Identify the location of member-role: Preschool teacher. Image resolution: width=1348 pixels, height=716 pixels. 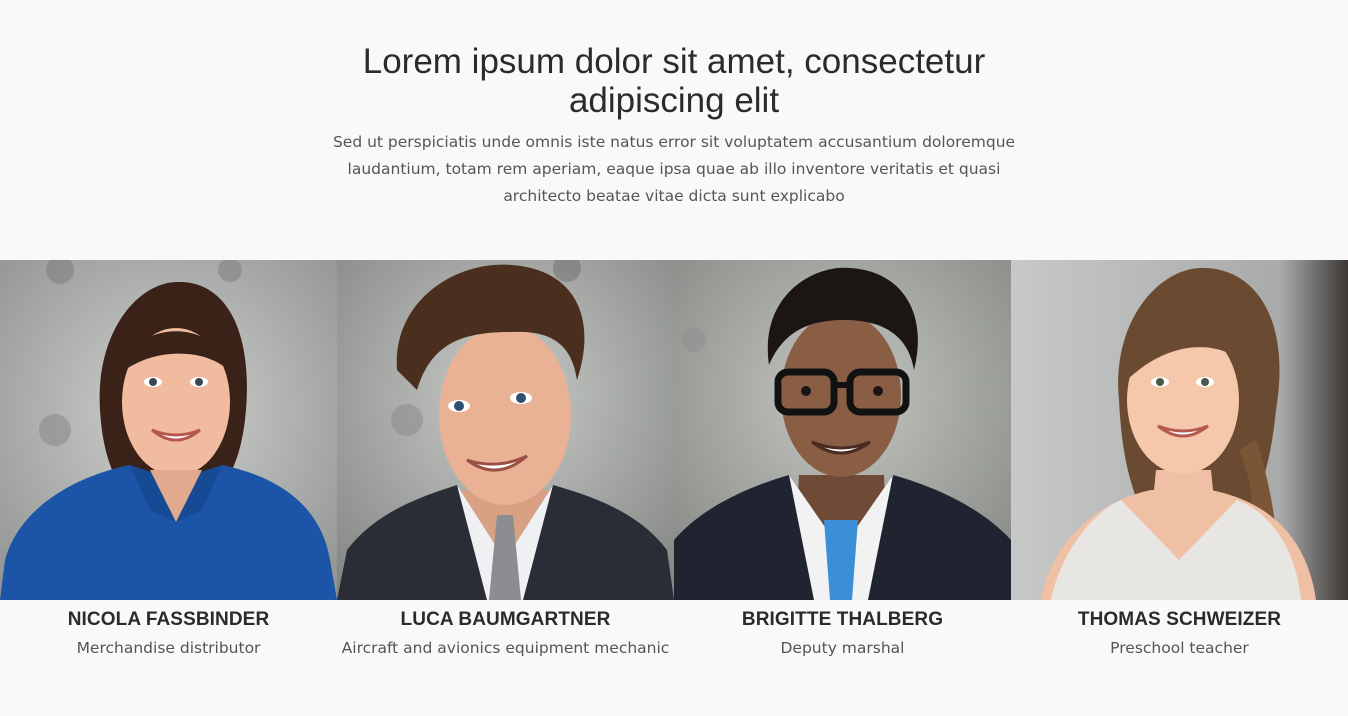
(1179, 648).